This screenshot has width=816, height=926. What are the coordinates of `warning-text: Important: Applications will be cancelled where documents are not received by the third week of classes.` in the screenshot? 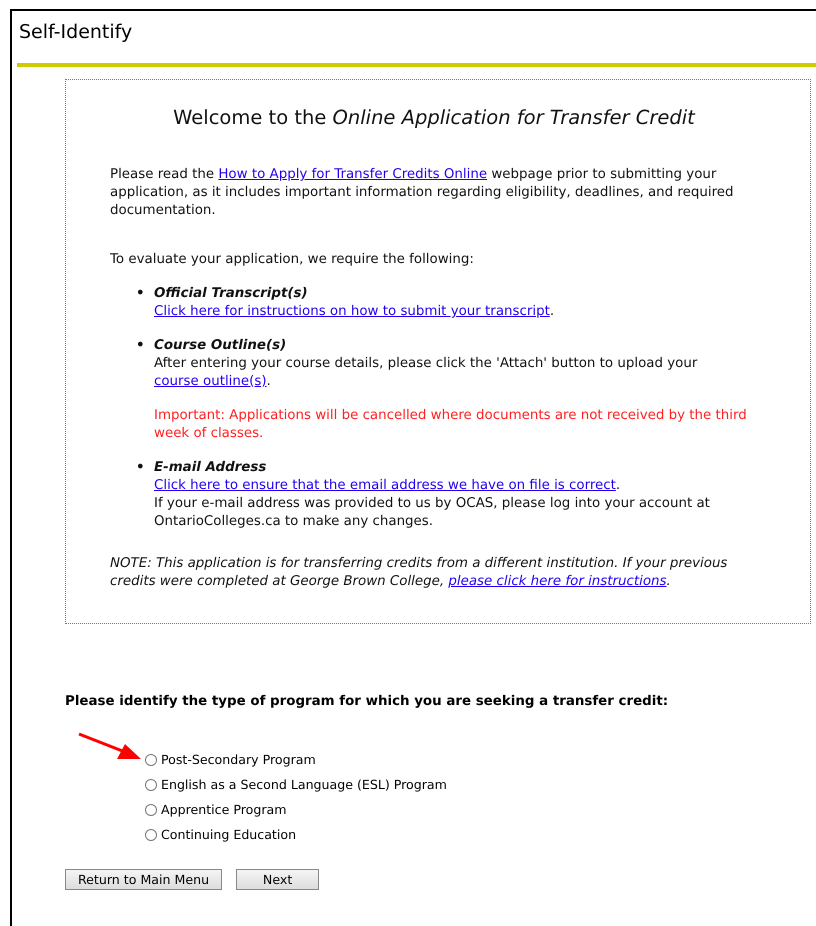 It's located at (451, 425).